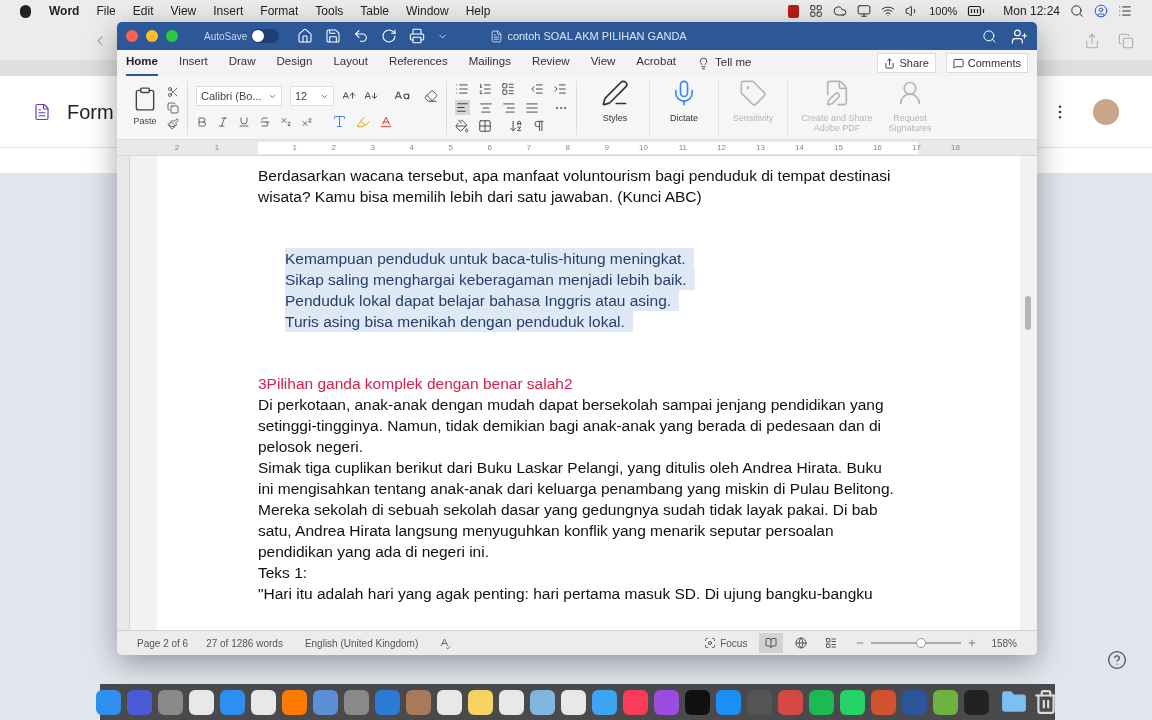  What do you see at coordinates (1101, 11) in the screenshot?
I see `user-icon` at bounding box center [1101, 11].